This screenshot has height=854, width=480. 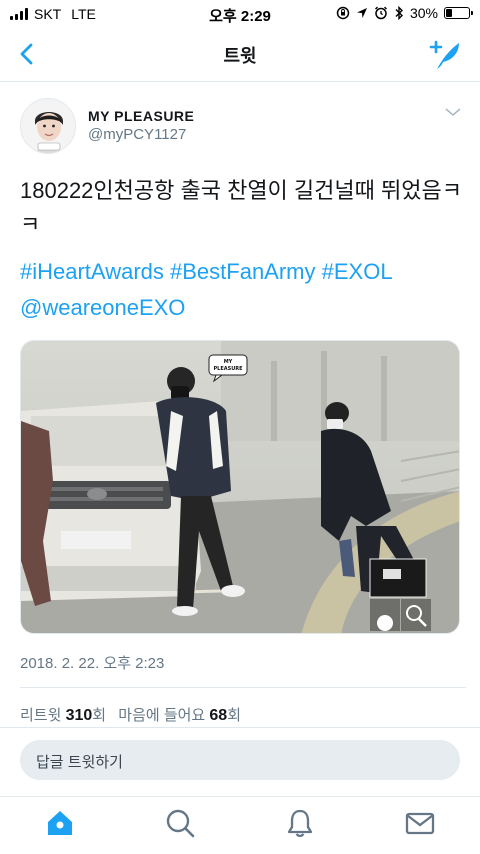 What do you see at coordinates (228, 369) in the screenshot?
I see `svg-text: PLEASURE` at bounding box center [228, 369].